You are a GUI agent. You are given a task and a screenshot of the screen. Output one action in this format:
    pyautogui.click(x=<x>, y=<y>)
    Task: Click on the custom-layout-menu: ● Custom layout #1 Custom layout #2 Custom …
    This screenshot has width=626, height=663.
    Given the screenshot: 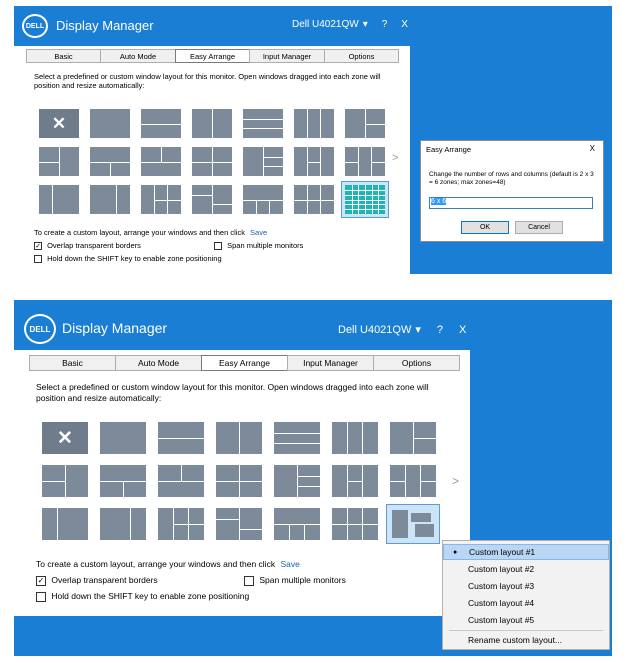 What is the action you would take?
    pyautogui.click(x=526, y=595)
    